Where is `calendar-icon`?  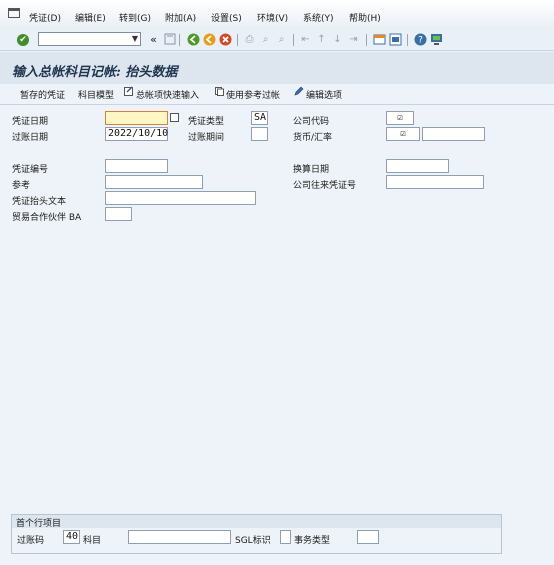 calendar-icon is located at coordinates (174, 117).